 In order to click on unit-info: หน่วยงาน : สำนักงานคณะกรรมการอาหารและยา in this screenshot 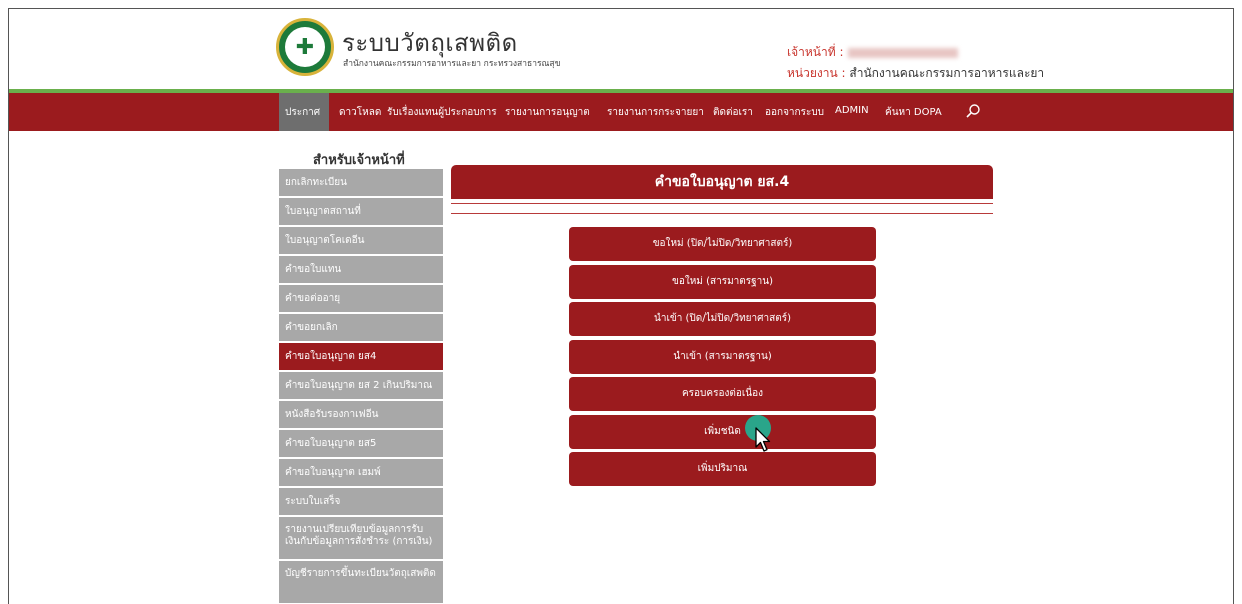, I will do `click(915, 73)`.